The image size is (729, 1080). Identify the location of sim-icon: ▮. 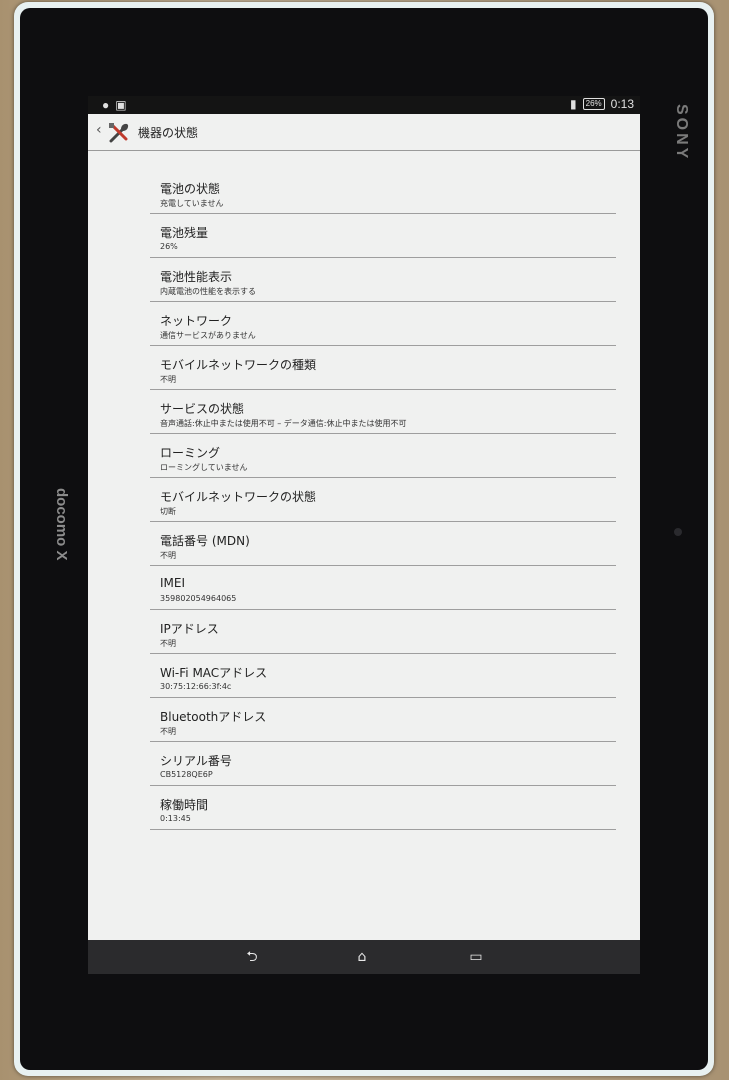
(573, 104).